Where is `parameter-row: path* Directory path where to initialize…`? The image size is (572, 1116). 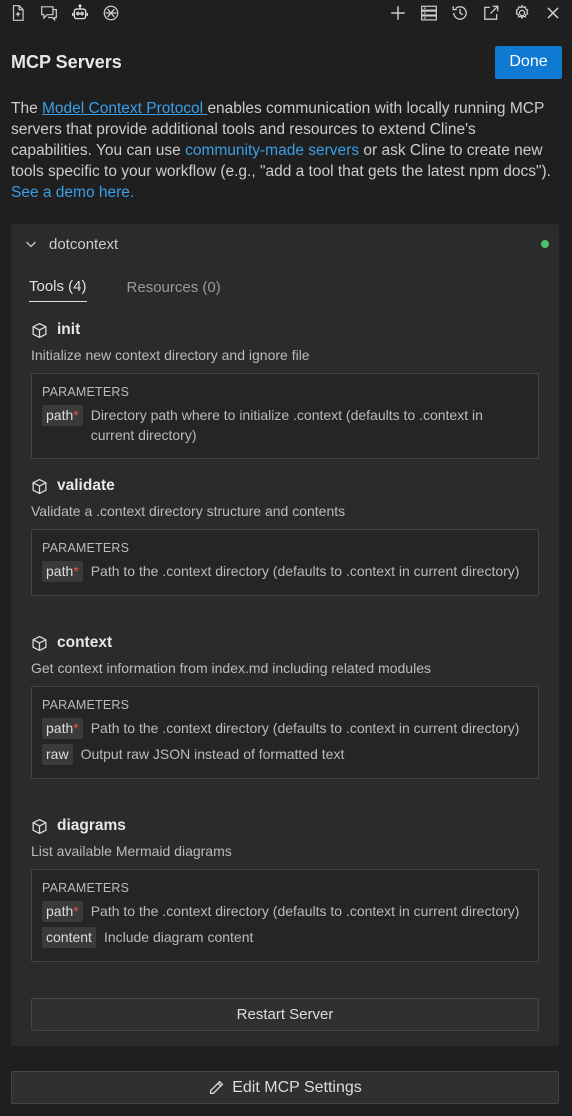
parameter-row: path* Directory path where to initialize… is located at coordinates (285, 425).